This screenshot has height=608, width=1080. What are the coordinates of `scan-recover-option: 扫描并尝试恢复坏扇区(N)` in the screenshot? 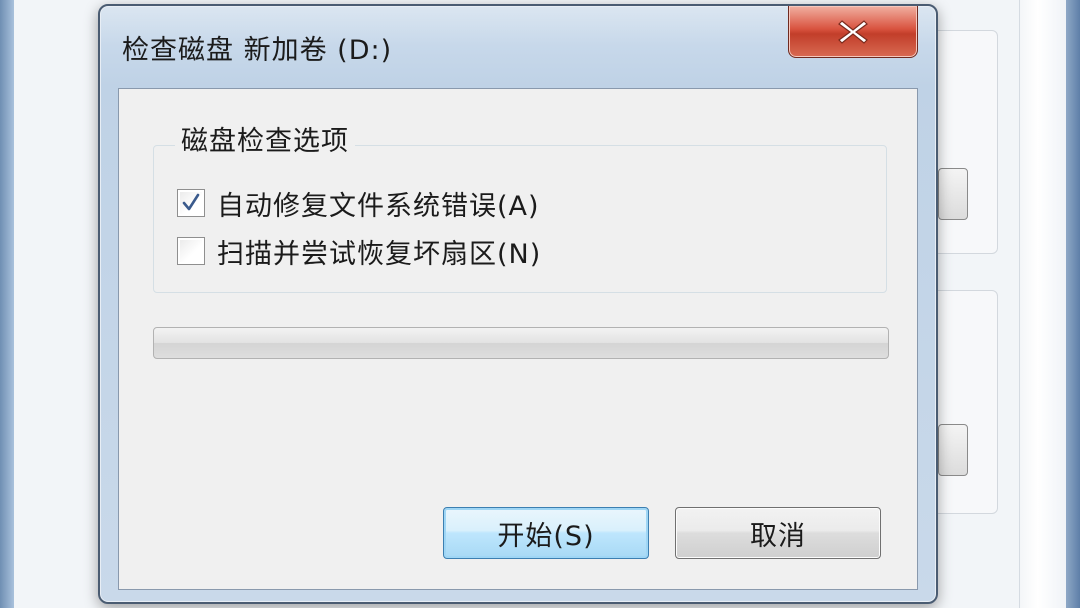 It's located at (359, 251).